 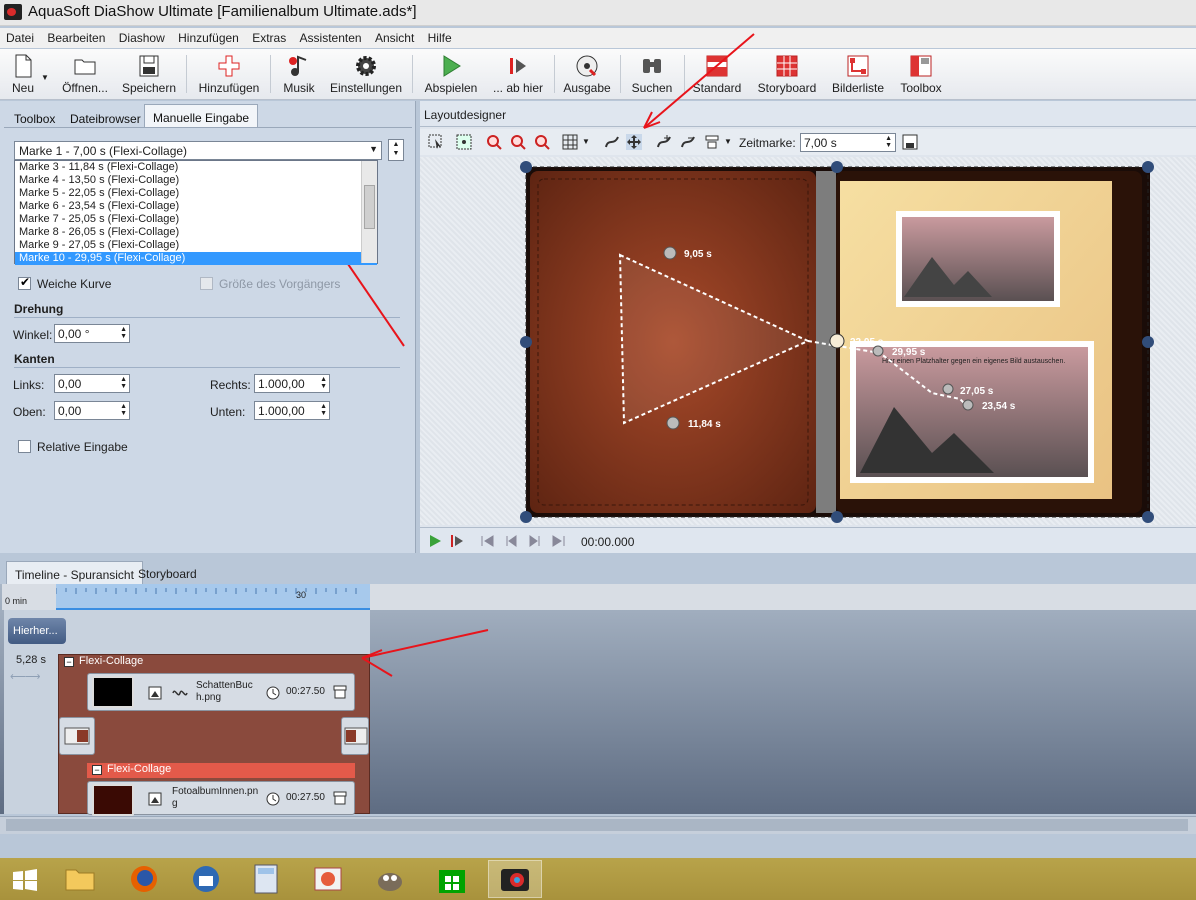 What do you see at coordinates (149, 74) in the screenshot?
I see `save-button: Speichern` at bounding box center [149, 74].